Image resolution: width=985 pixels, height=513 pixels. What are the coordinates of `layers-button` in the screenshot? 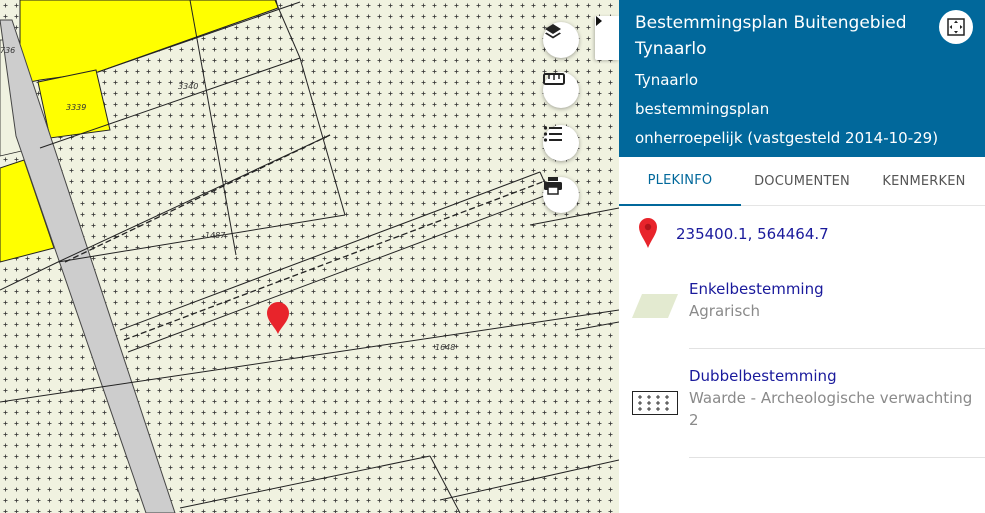 It's located at (561, 40).